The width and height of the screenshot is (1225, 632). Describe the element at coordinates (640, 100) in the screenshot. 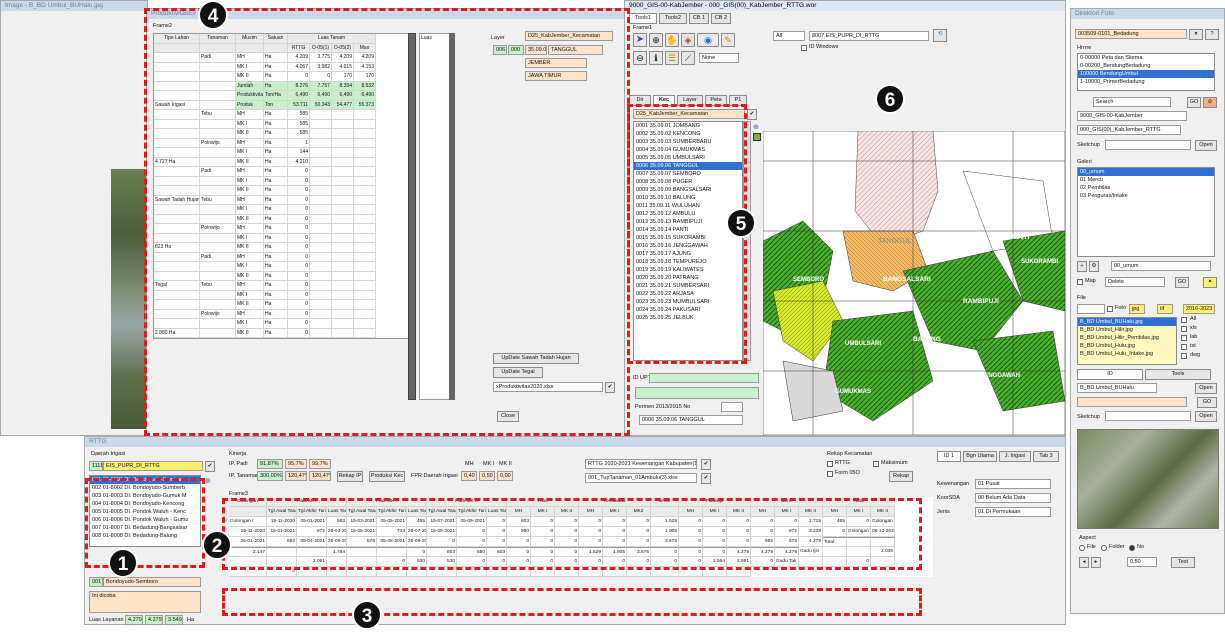

I see `tab-dir: Dir` at that location.